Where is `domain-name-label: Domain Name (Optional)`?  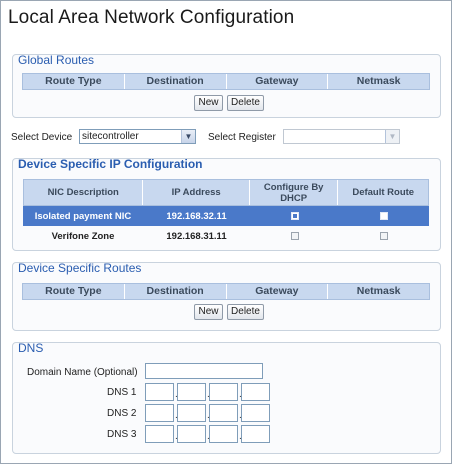 domain-name-label: Domain Name (Optional) is located at coordinates (82, 372).